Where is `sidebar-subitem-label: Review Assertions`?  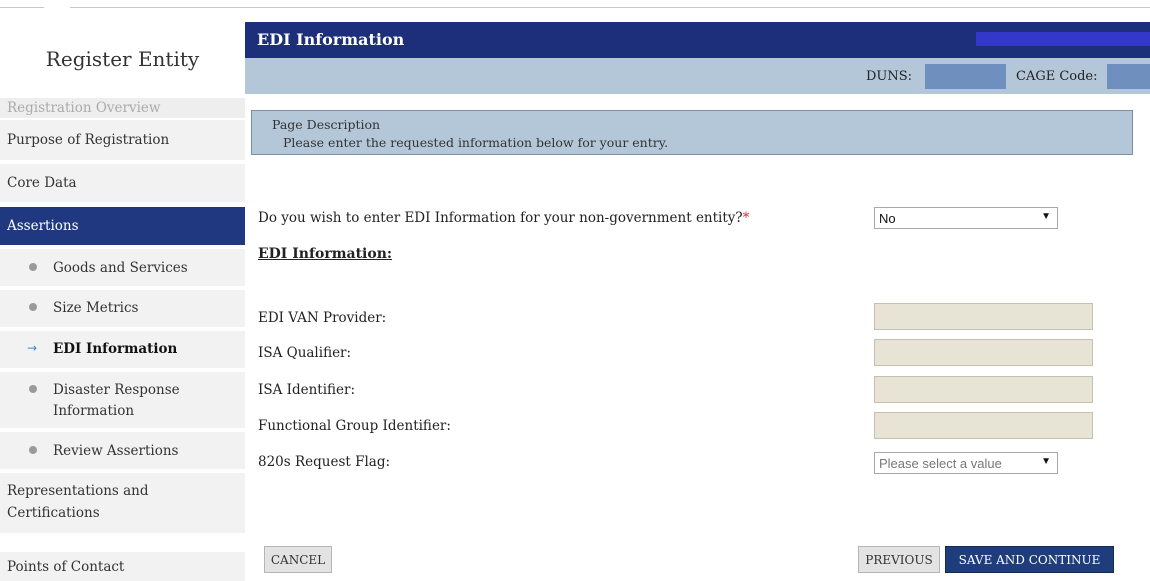 sidebar-subitem-label: Review Assertions is located at coordinates (116, 451).